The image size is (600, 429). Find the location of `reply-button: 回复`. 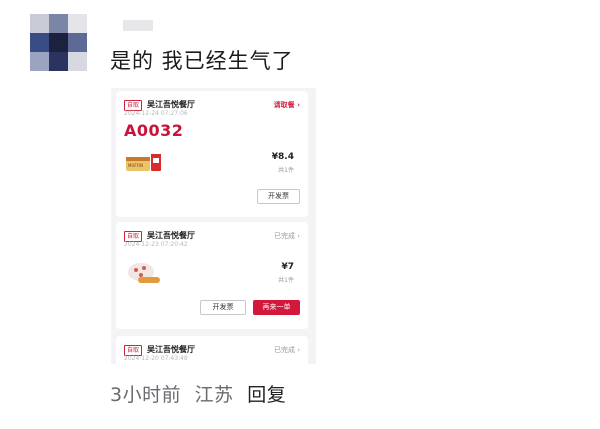

reply-button: 回复 is located at coordinates (266, 395).